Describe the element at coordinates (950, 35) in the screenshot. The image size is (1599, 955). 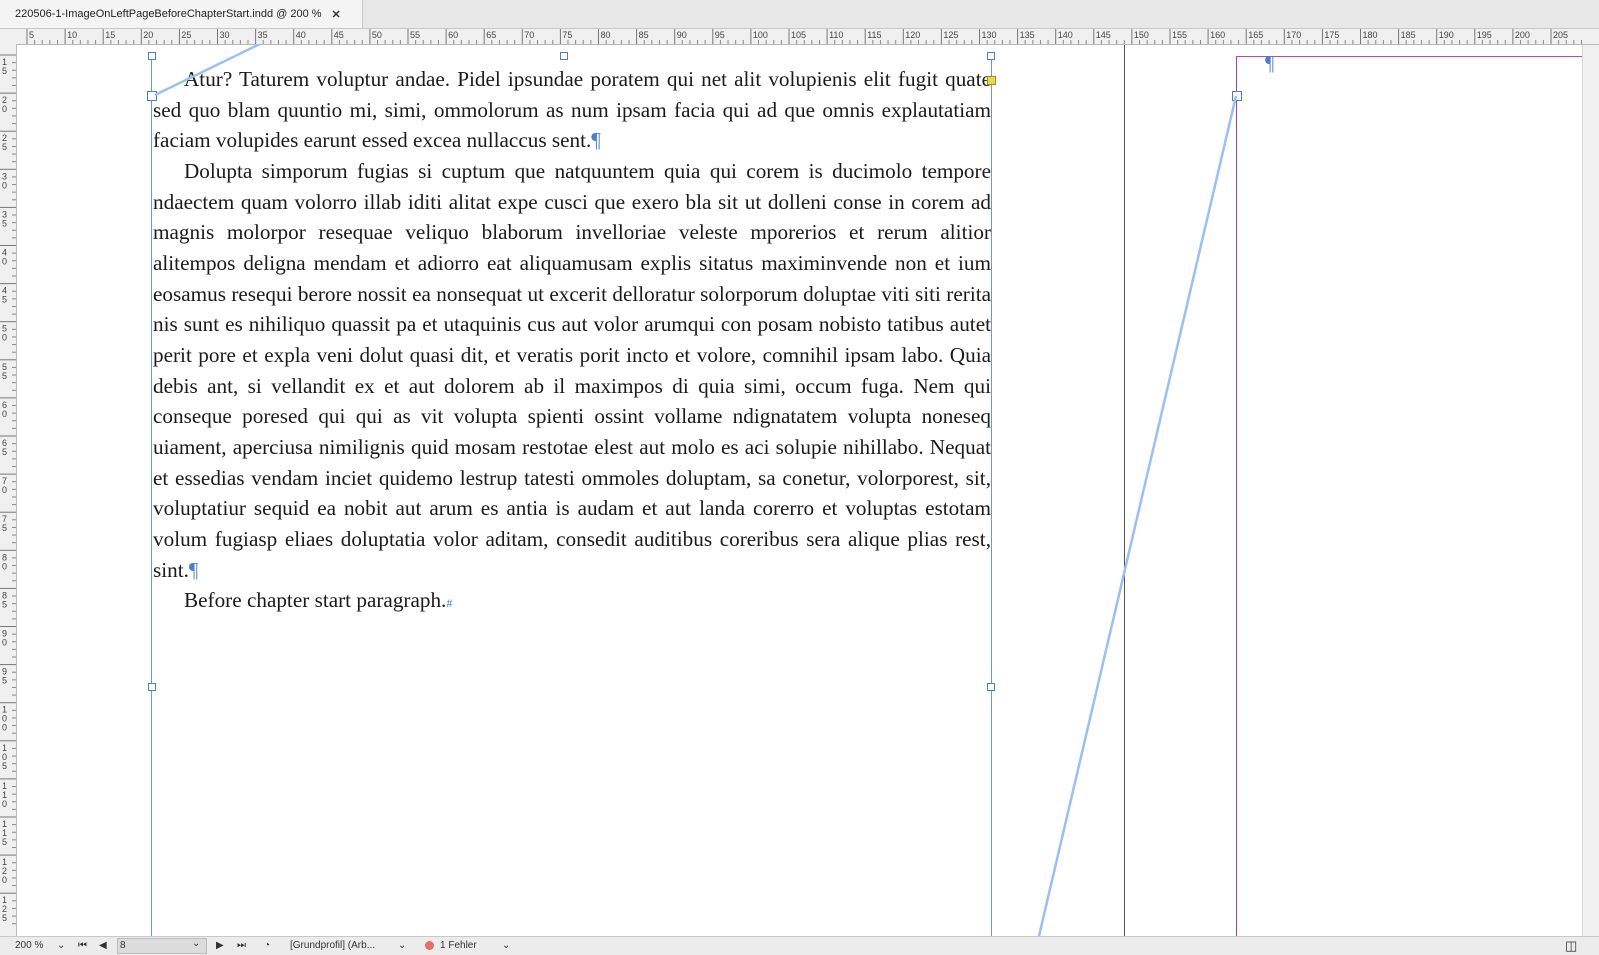
I see `ruler-label: 125` at that location.